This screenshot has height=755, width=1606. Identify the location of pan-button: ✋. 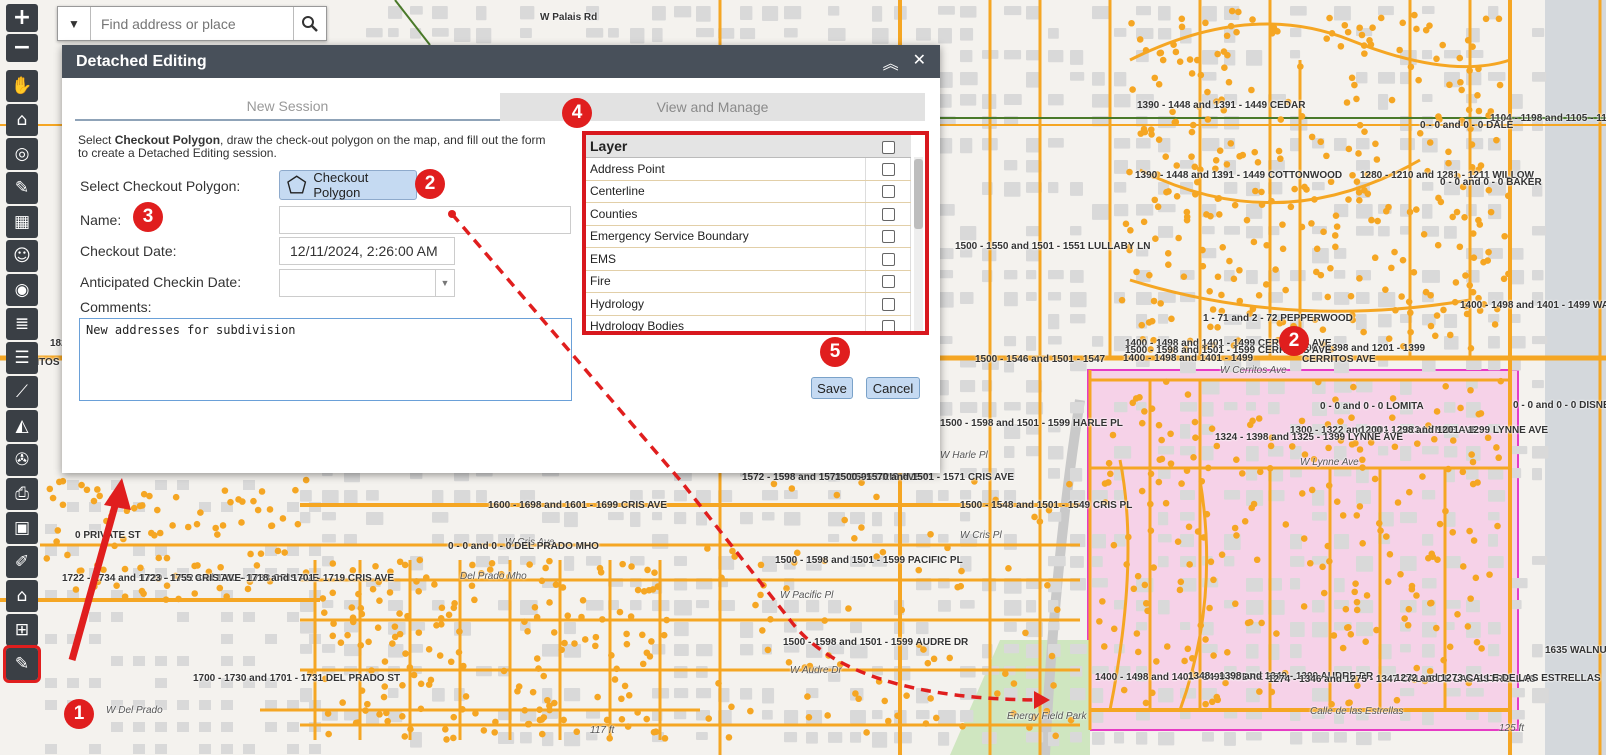
(22, 86).